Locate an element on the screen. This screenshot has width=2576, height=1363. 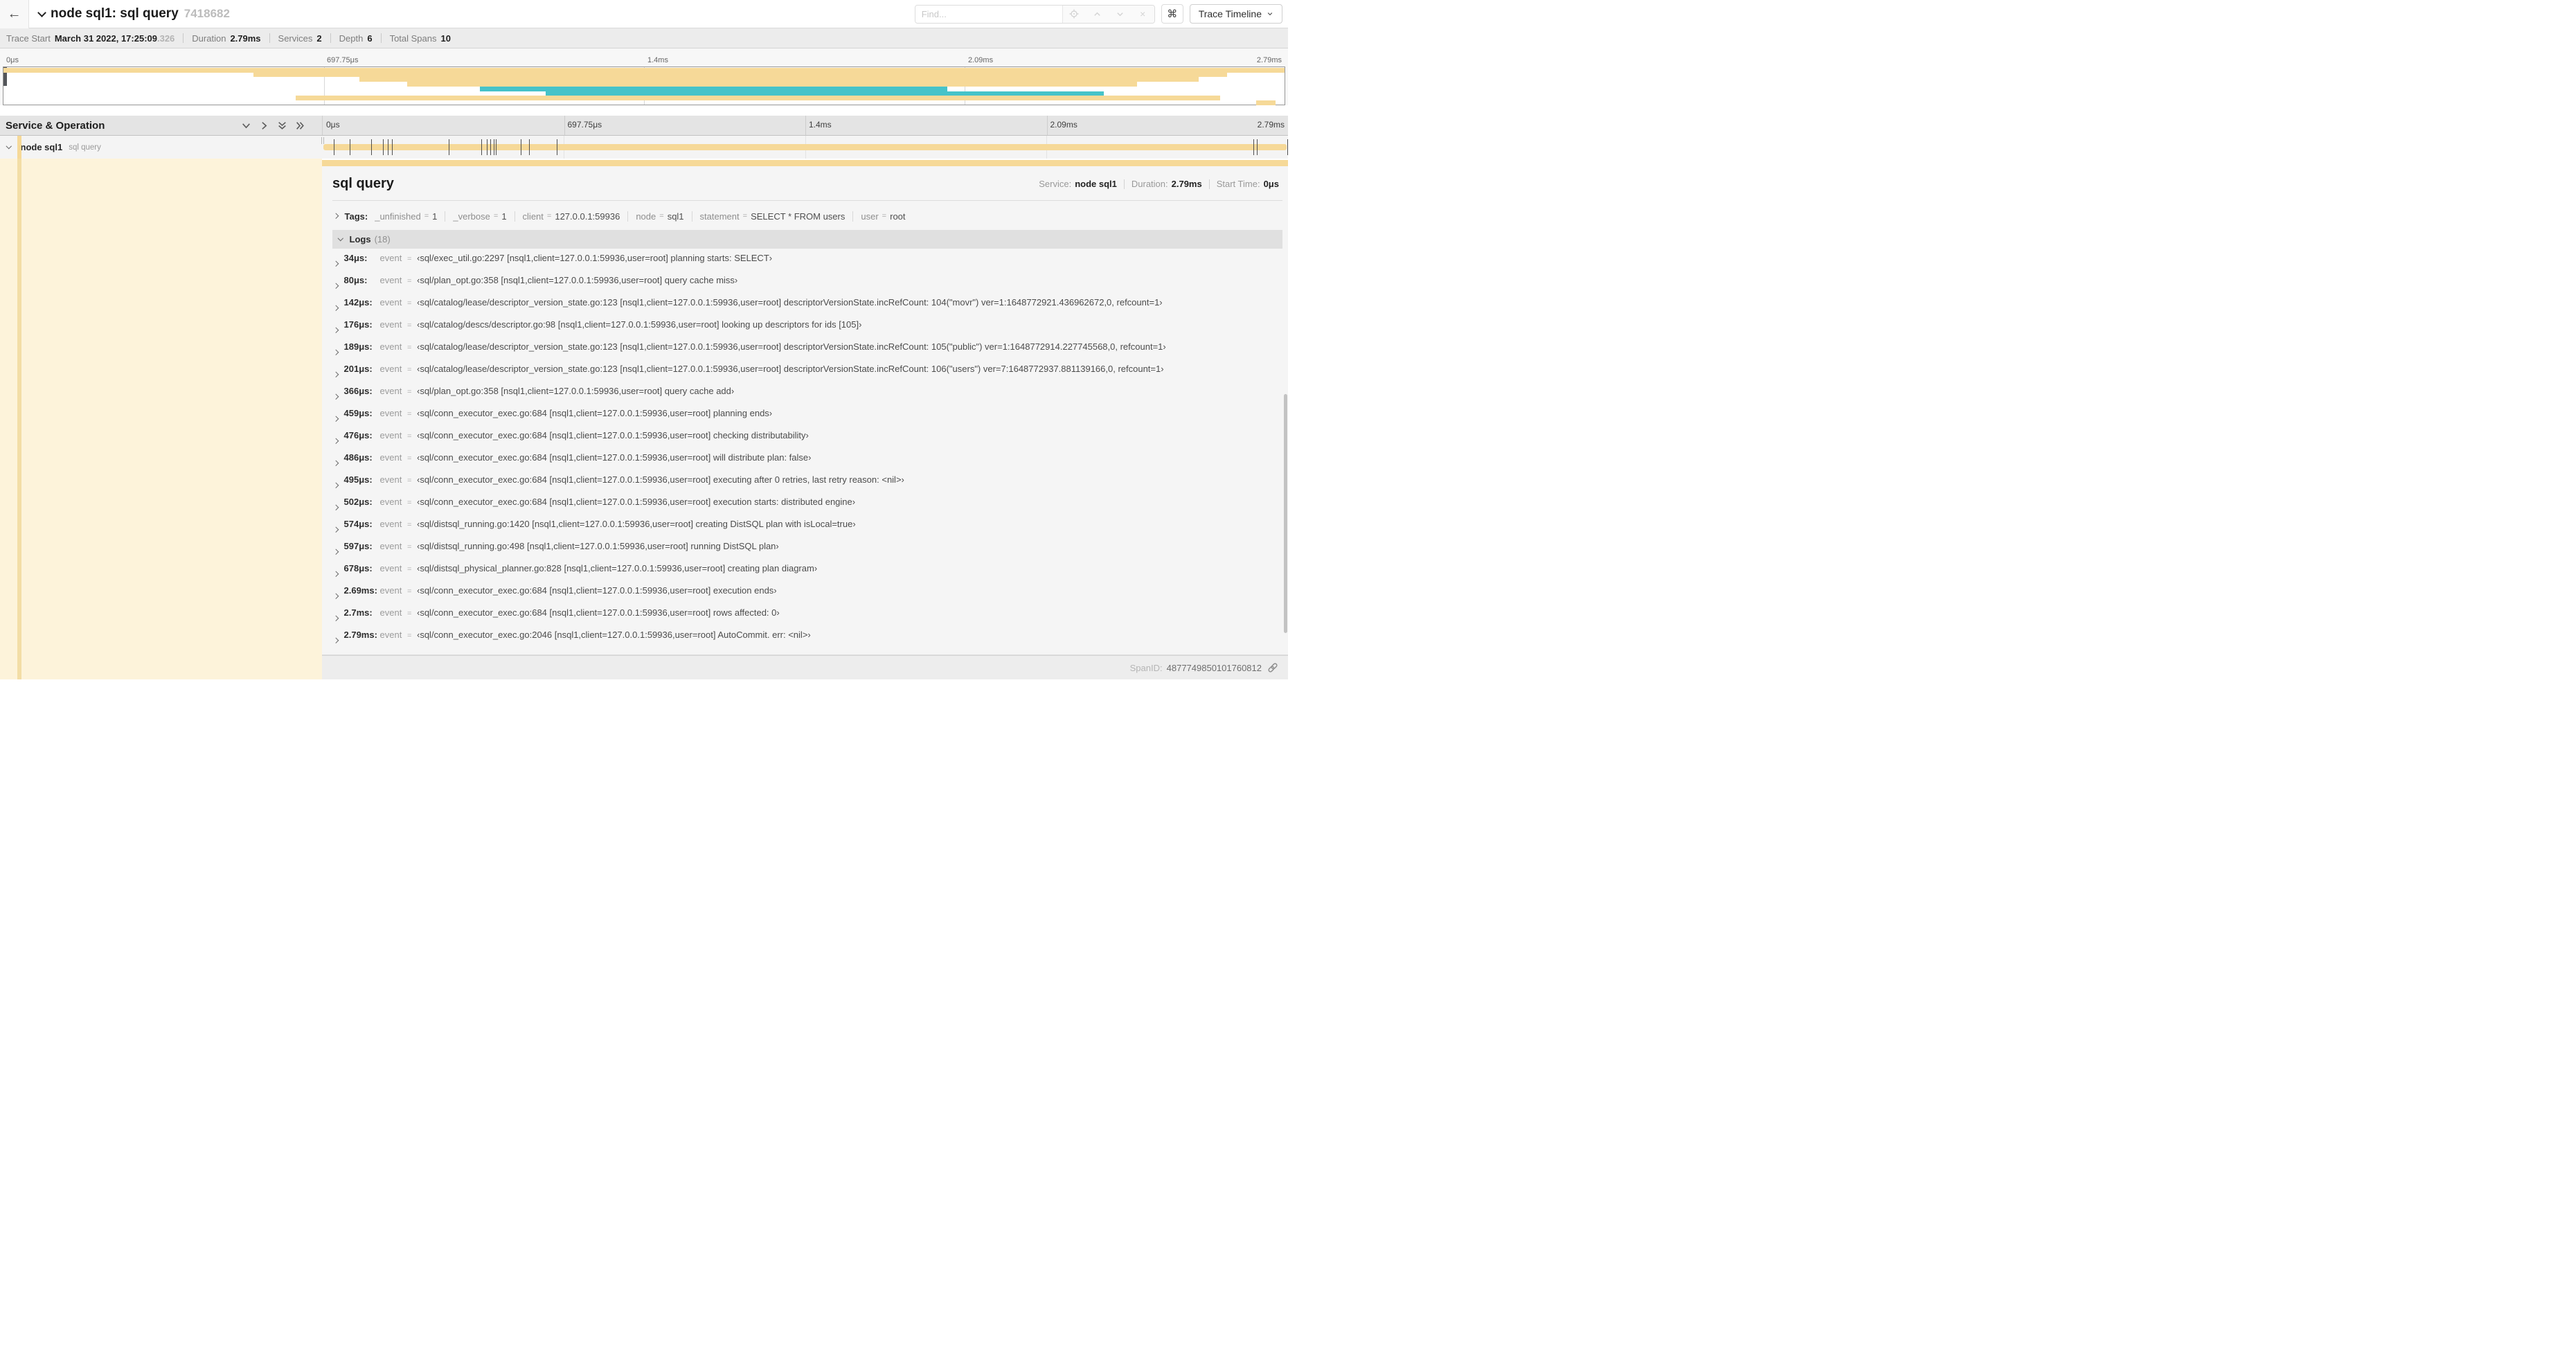
collapse-all-icon is located at coordinates (282, 126).